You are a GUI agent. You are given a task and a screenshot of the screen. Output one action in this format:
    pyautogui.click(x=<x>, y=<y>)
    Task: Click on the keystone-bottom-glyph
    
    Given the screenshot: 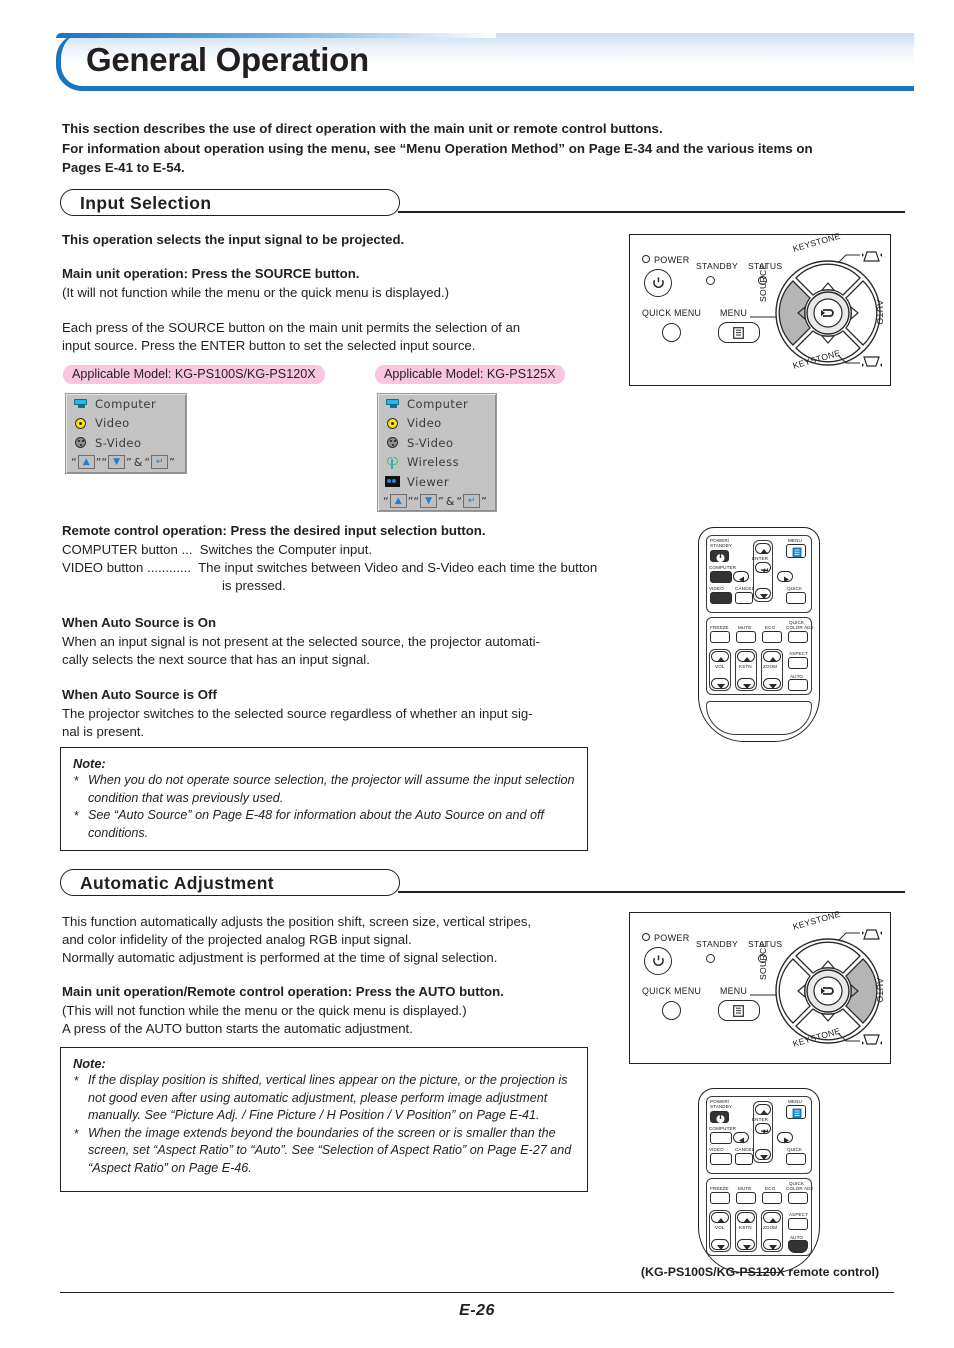 What is the action you would take?
    pyautogui.click(x=860, y=360)
    